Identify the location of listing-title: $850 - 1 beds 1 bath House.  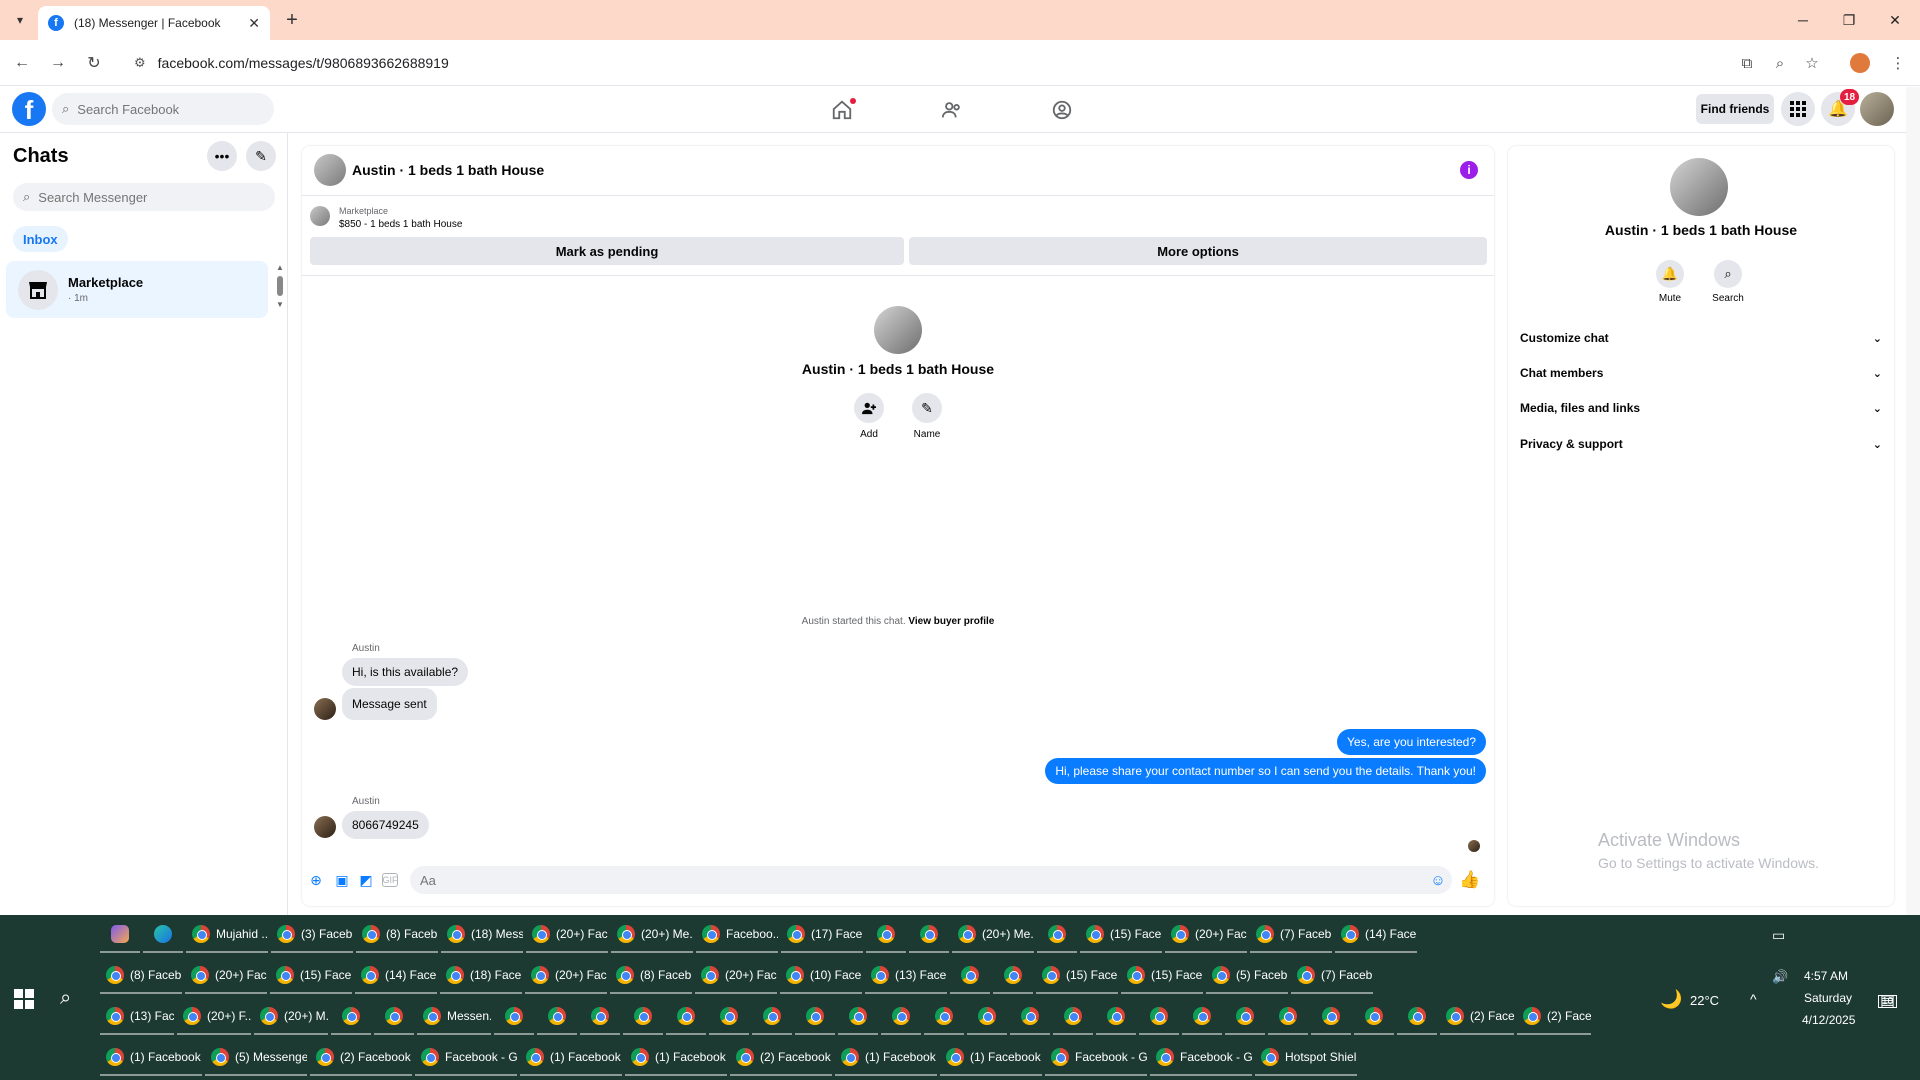
(400, 224).